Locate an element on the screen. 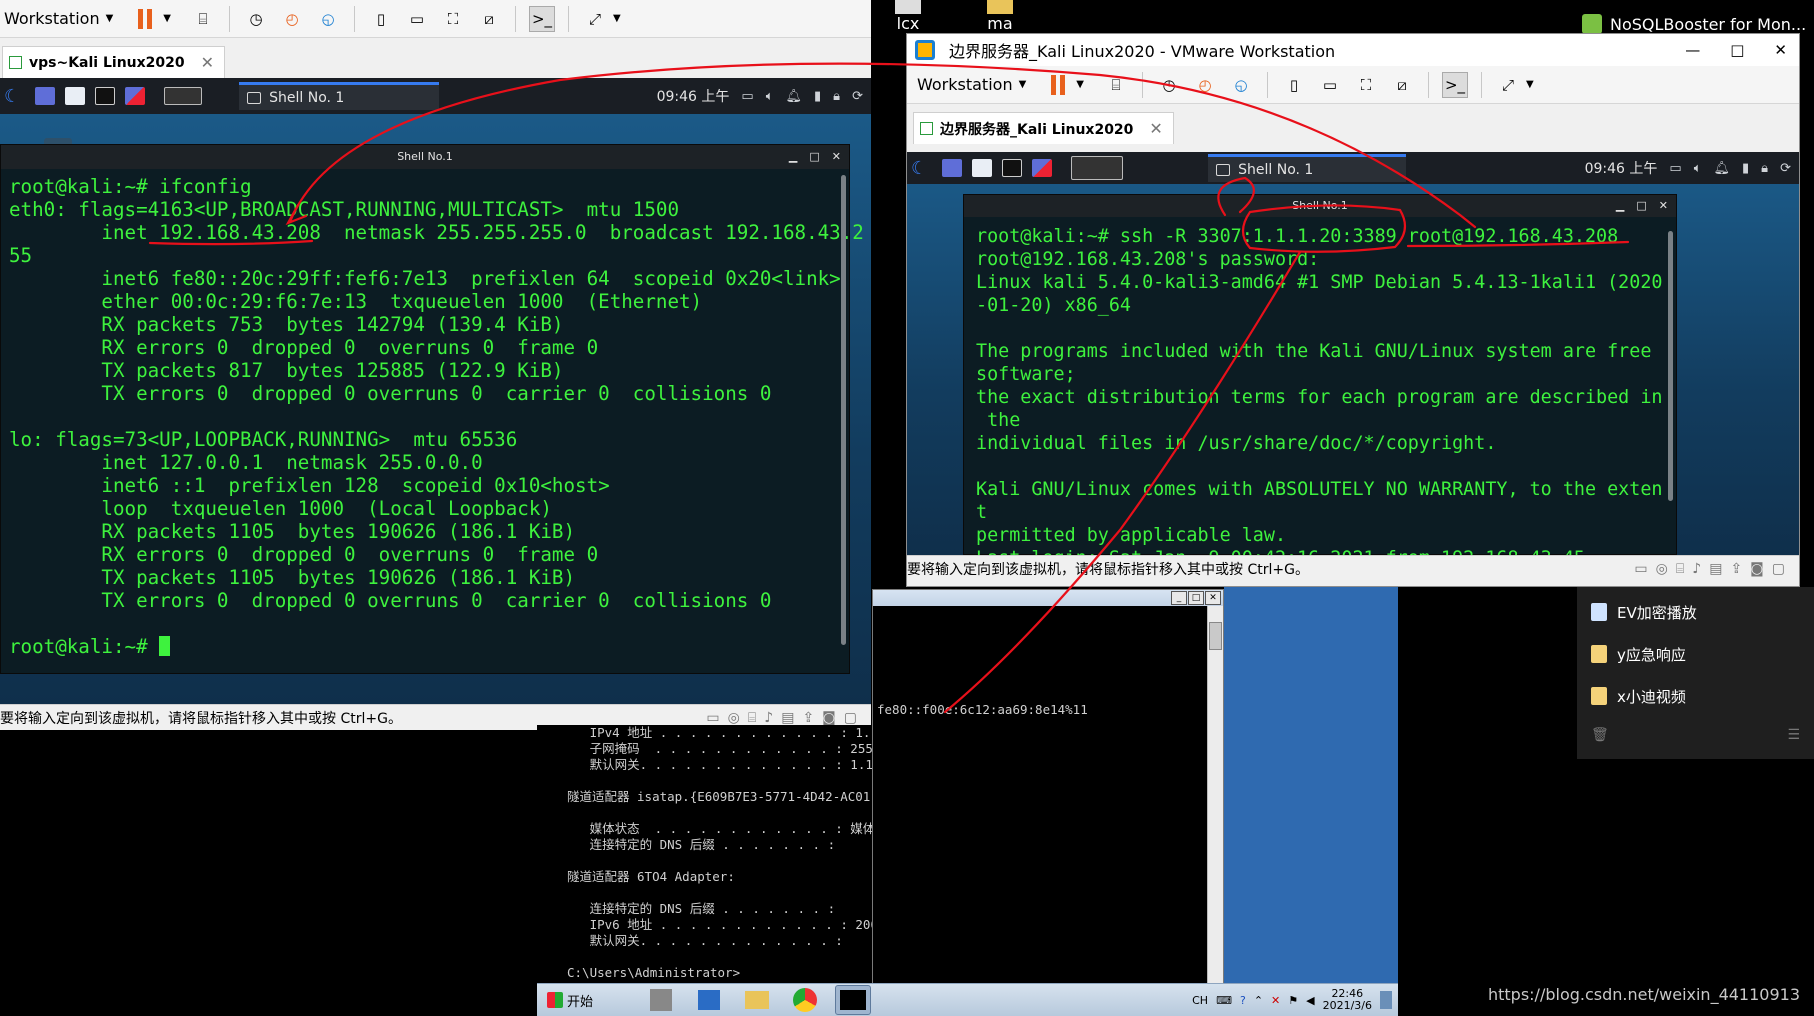 The width and height of the screenshot is (1814, 1016). show-desktop-button is located at coordinates (1386, 1000).